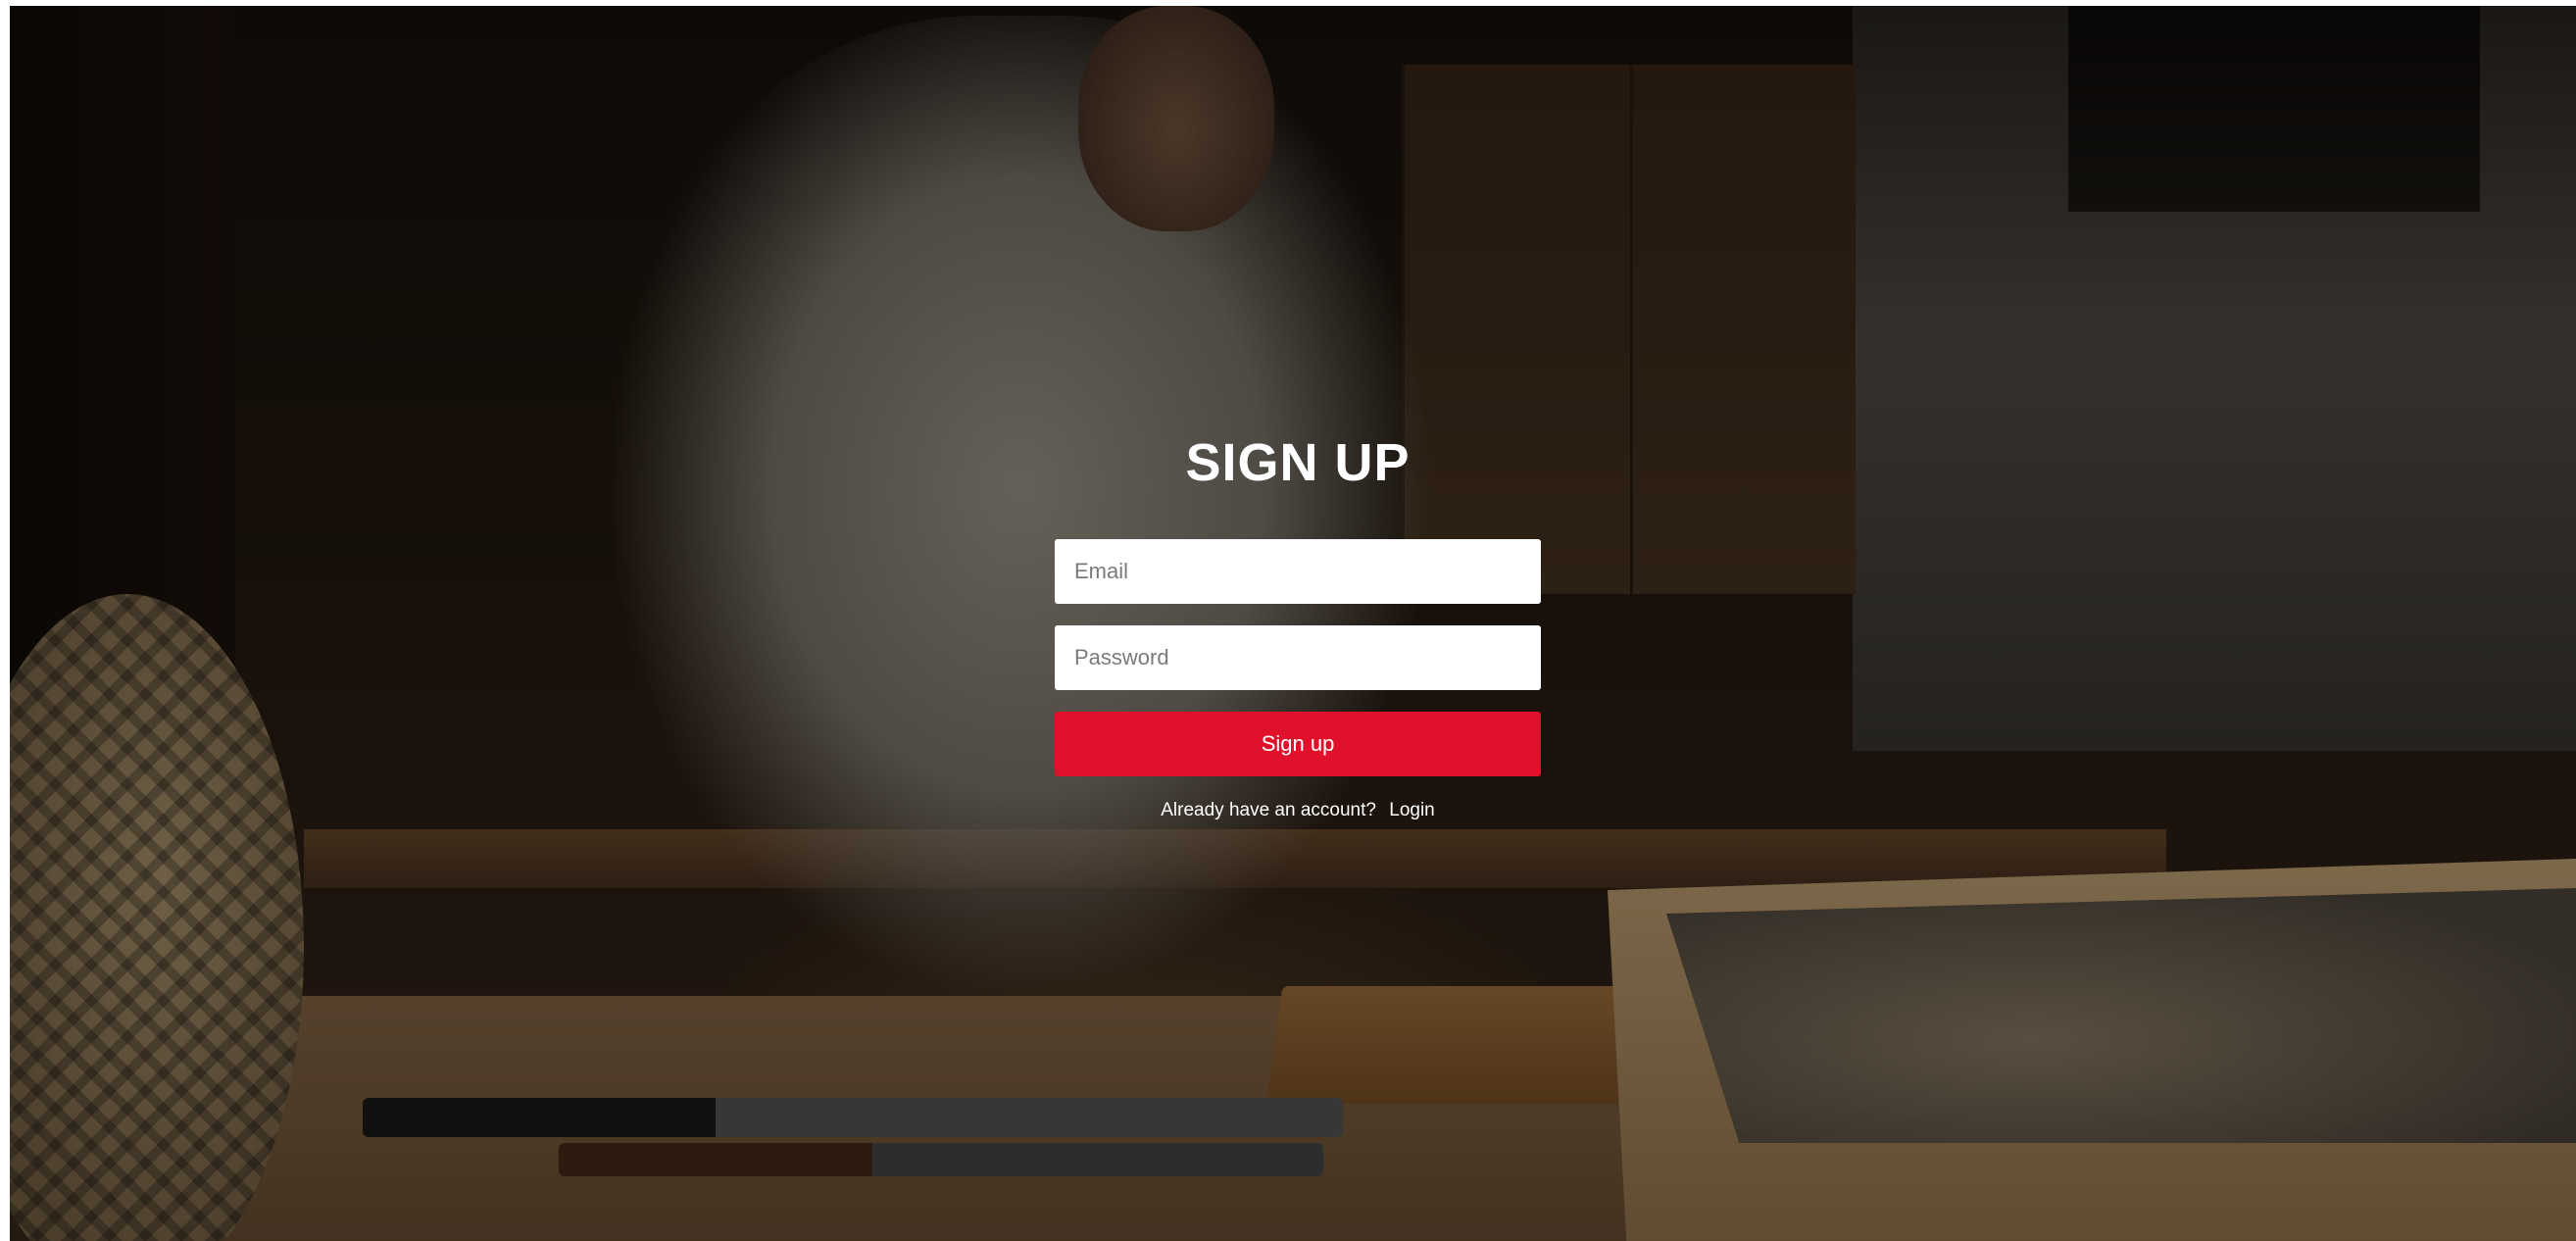 The width and height of the screenshot is (2576, 1241). What do you see at coordinates (1298, 463) in the screenshot?
I see `page-title: SIGN UP` at bounding box center [1298, 463].